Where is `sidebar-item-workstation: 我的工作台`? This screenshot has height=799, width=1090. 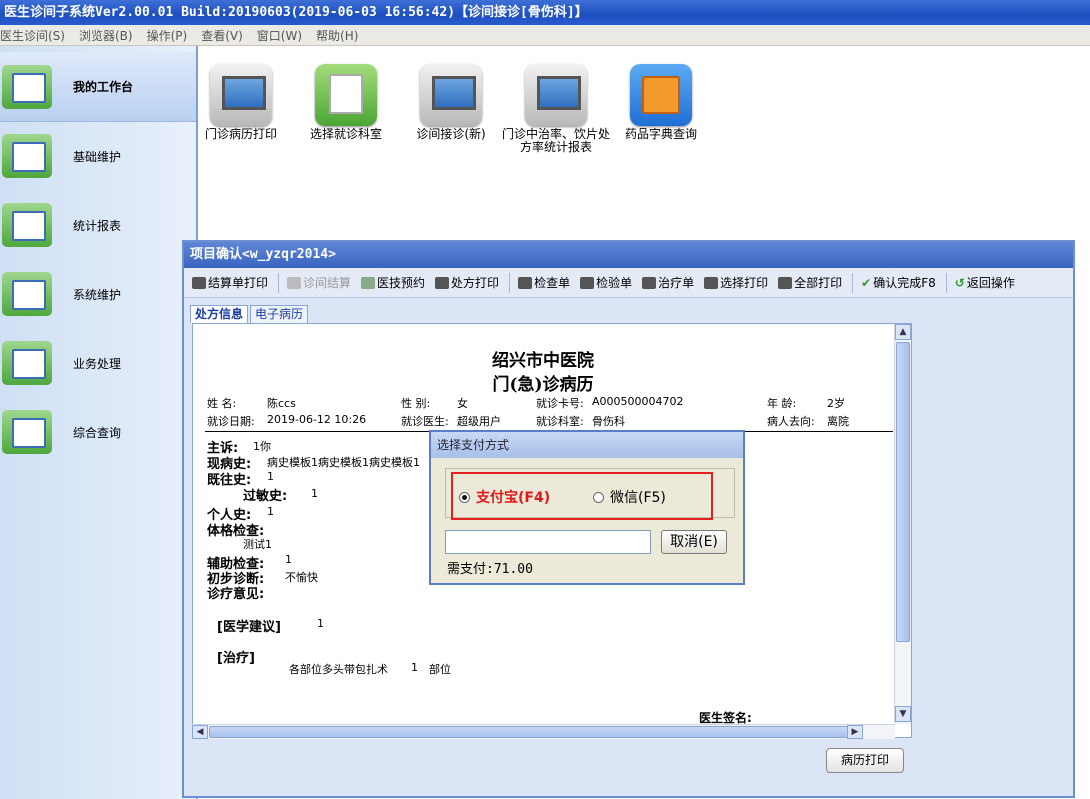
sidebar-item-workstation: 我的工作台 is located at coordinates (98, 87).